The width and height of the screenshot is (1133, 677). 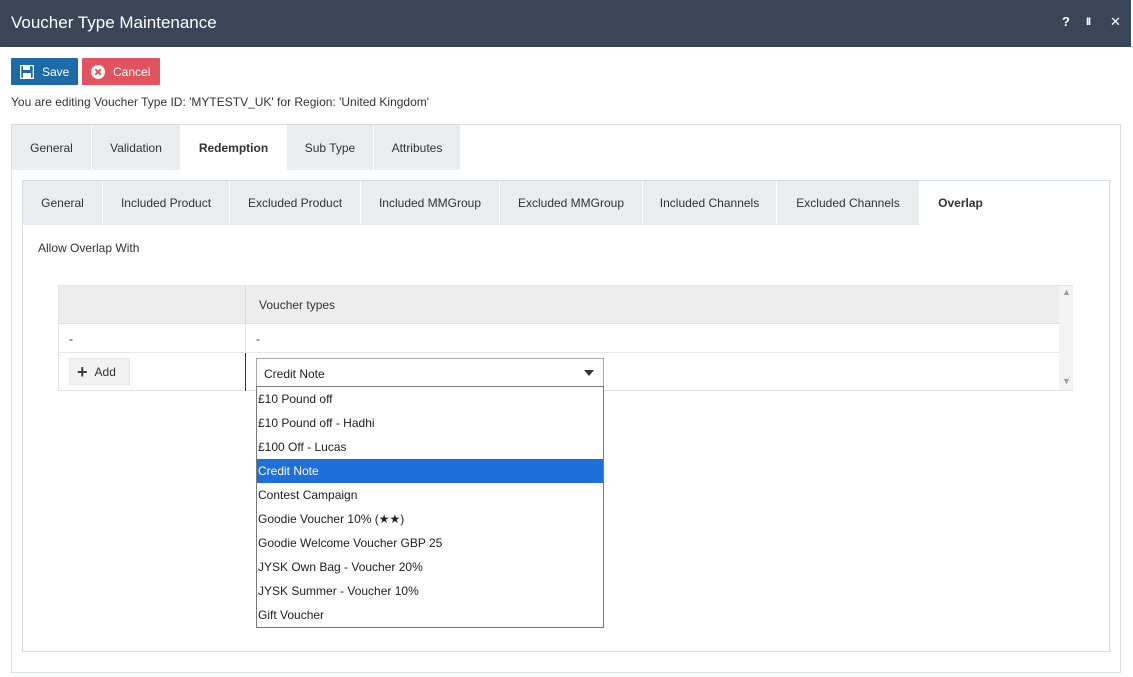 I want to click on chevron-down-icon, so click(x=589, y=373).